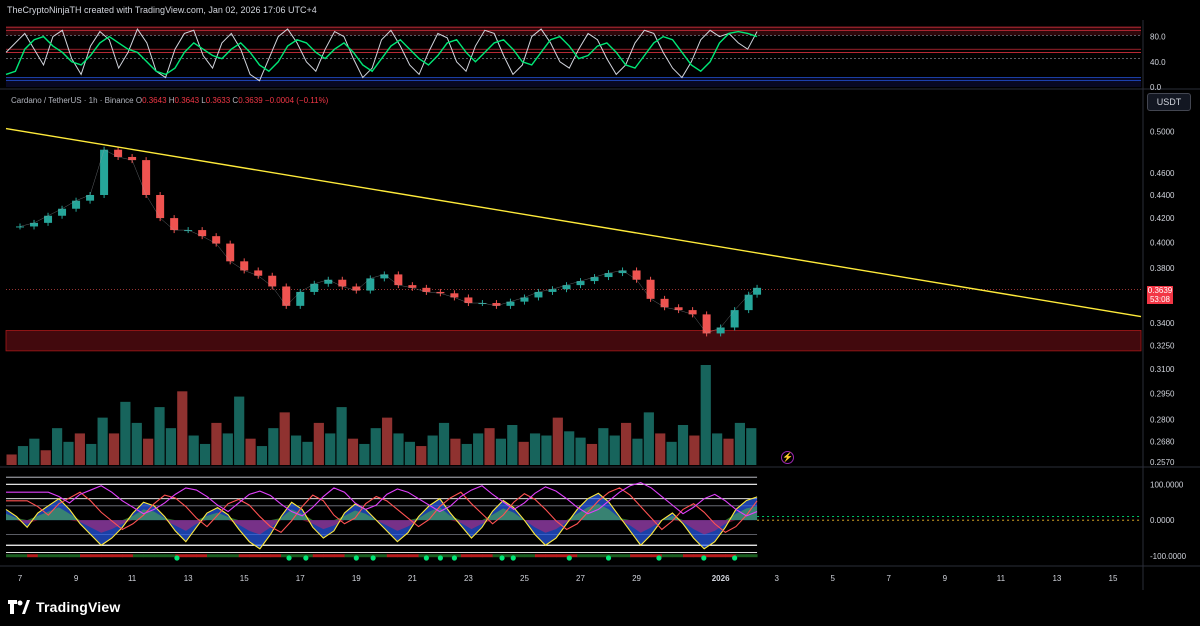  I want to click on low-value: 0.3633, so click(218, 100).